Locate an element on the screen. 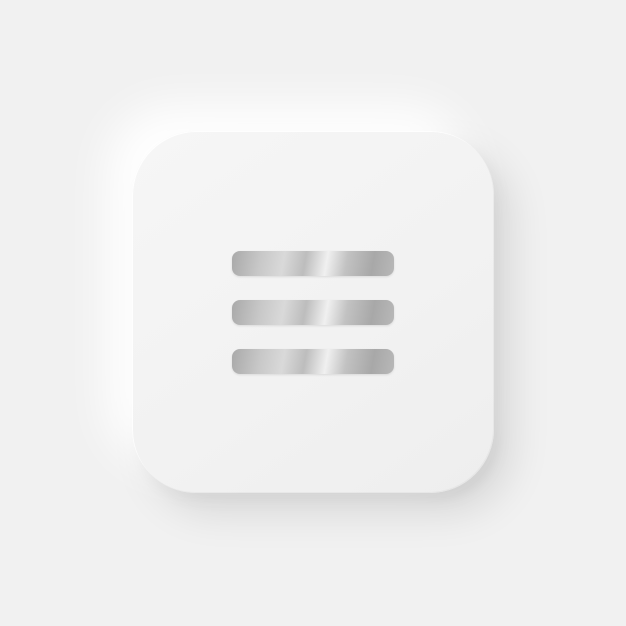 The width and height of the screenshot is (626, 626). hamburger-bar-middle is located at coordinates (313, 312).